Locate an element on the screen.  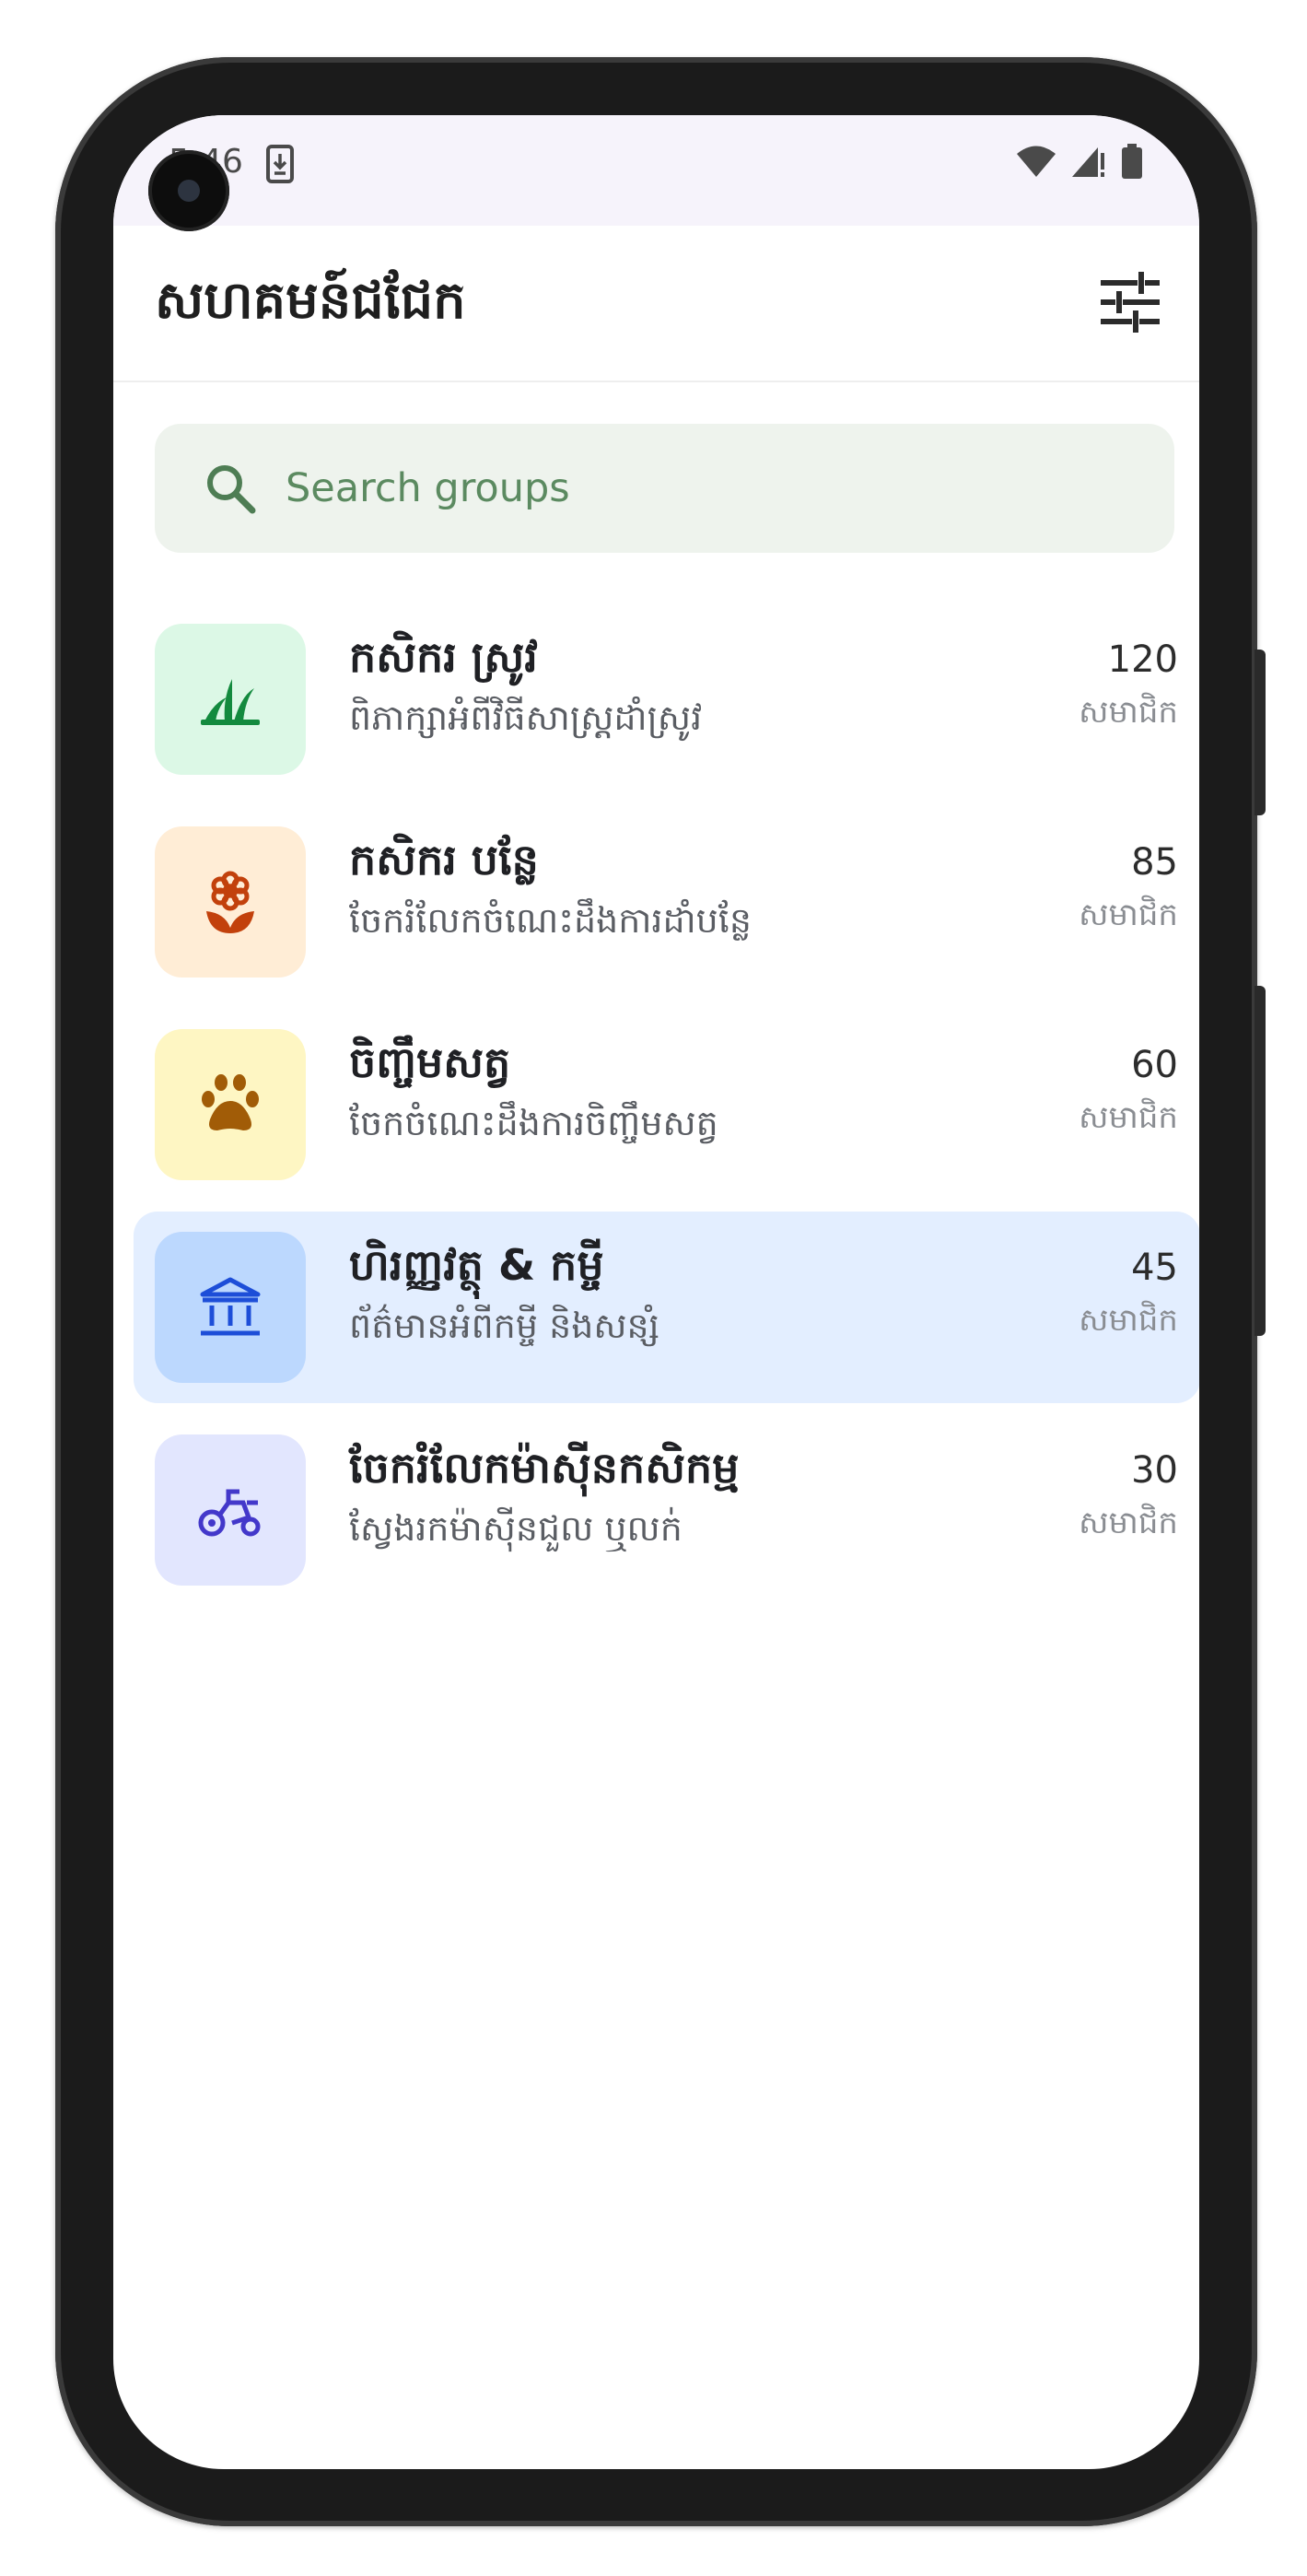
page-title: សហគមន៍ជជែក is located at coordinates (310, 301).